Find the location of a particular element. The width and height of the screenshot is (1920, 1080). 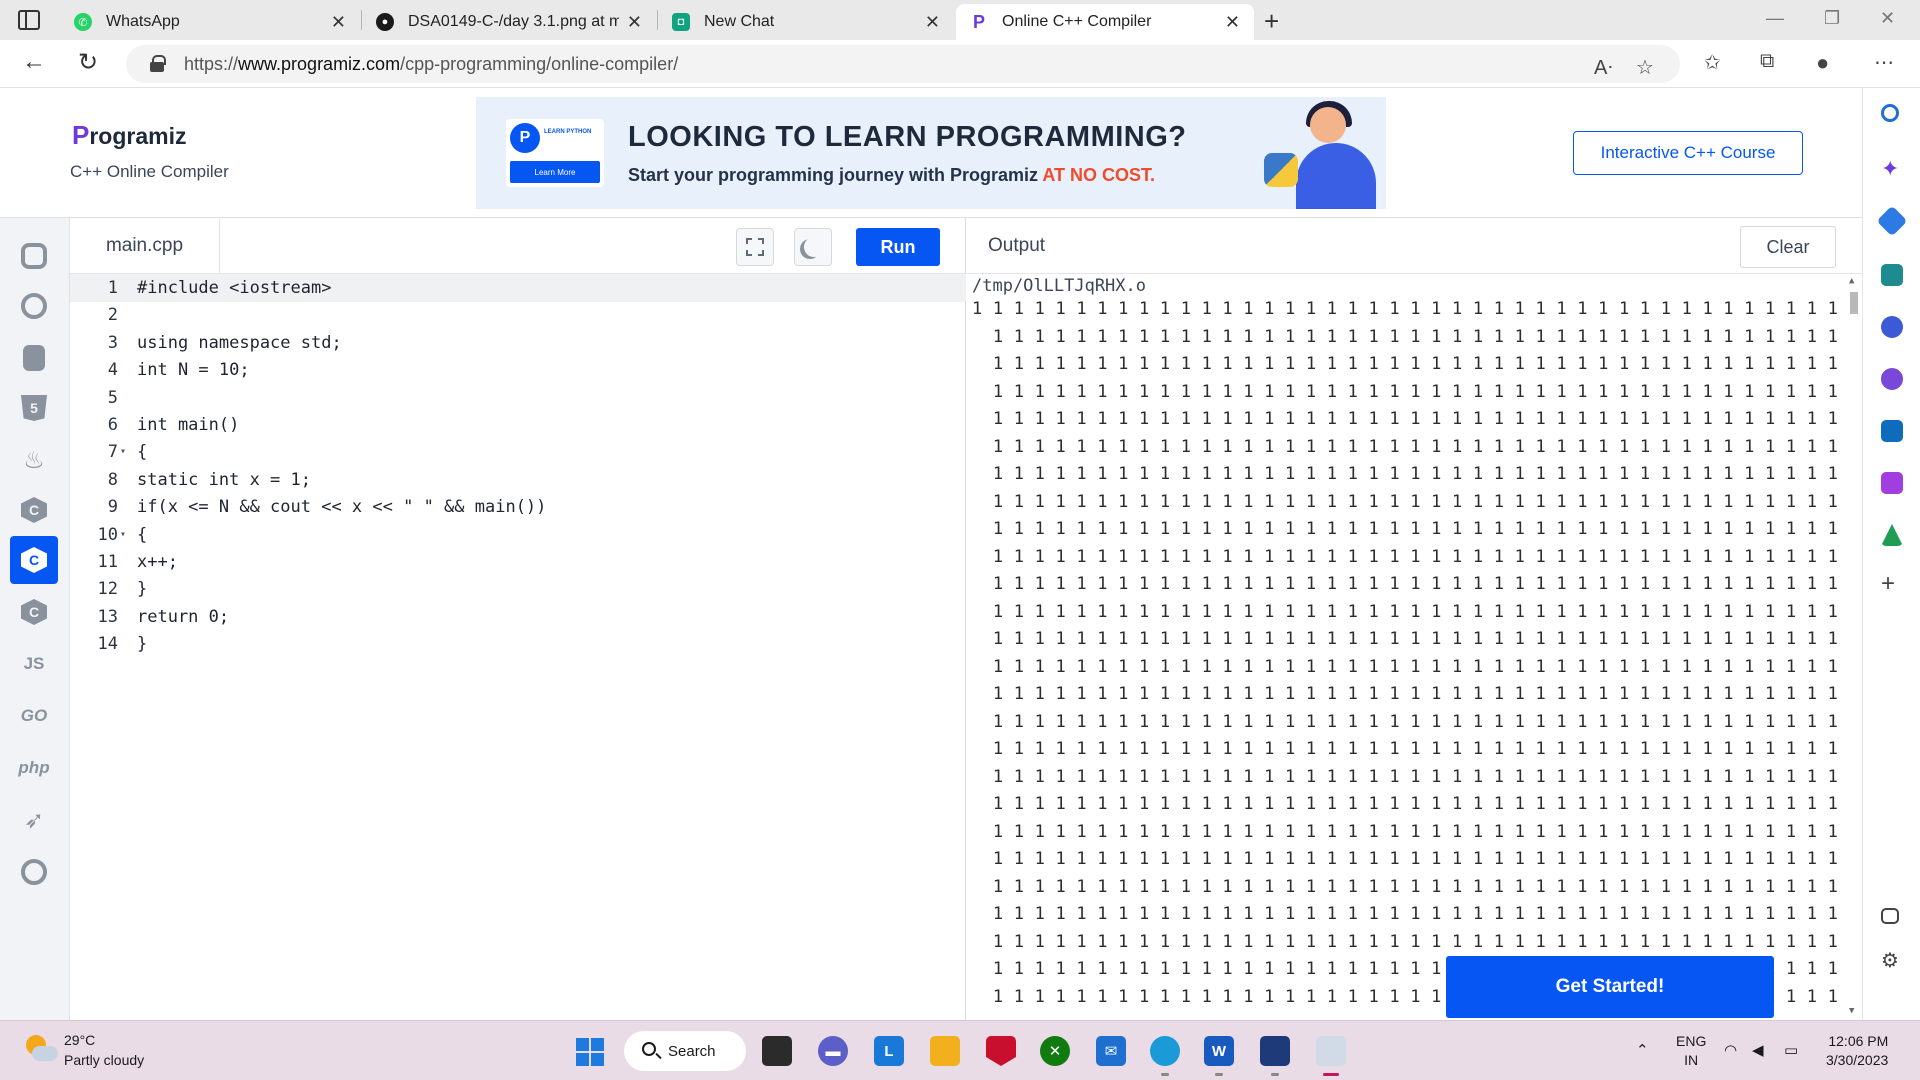

games-icon is located at coordinates (1892, 327).